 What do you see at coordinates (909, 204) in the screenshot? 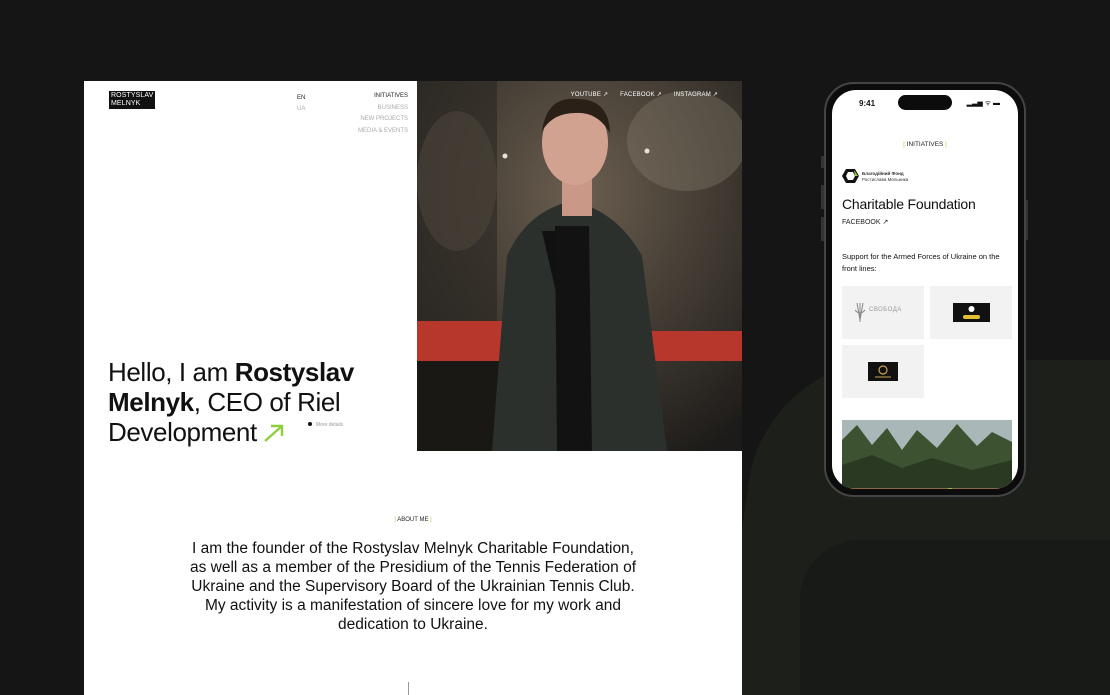
I see `phone-title: Charitable Foundation` at bounding box center [909, 204].